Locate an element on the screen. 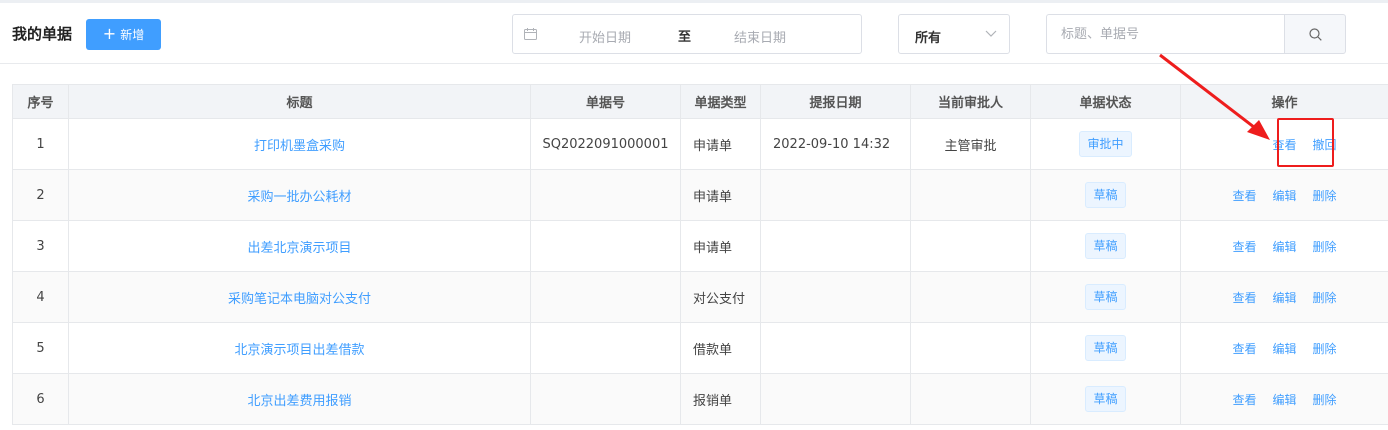 The image size is (1388, 430). row-index: 2 is located at coordinates (40, 195).